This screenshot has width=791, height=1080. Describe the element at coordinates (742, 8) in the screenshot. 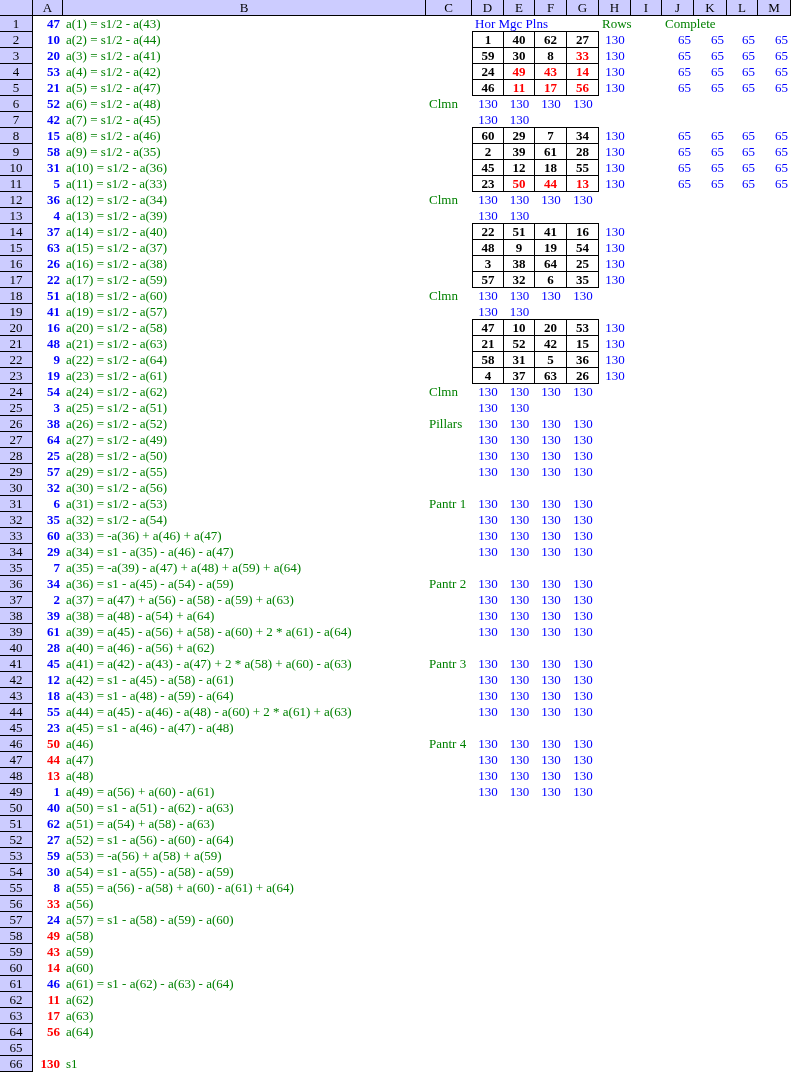

I see `column-header: L` at that location.